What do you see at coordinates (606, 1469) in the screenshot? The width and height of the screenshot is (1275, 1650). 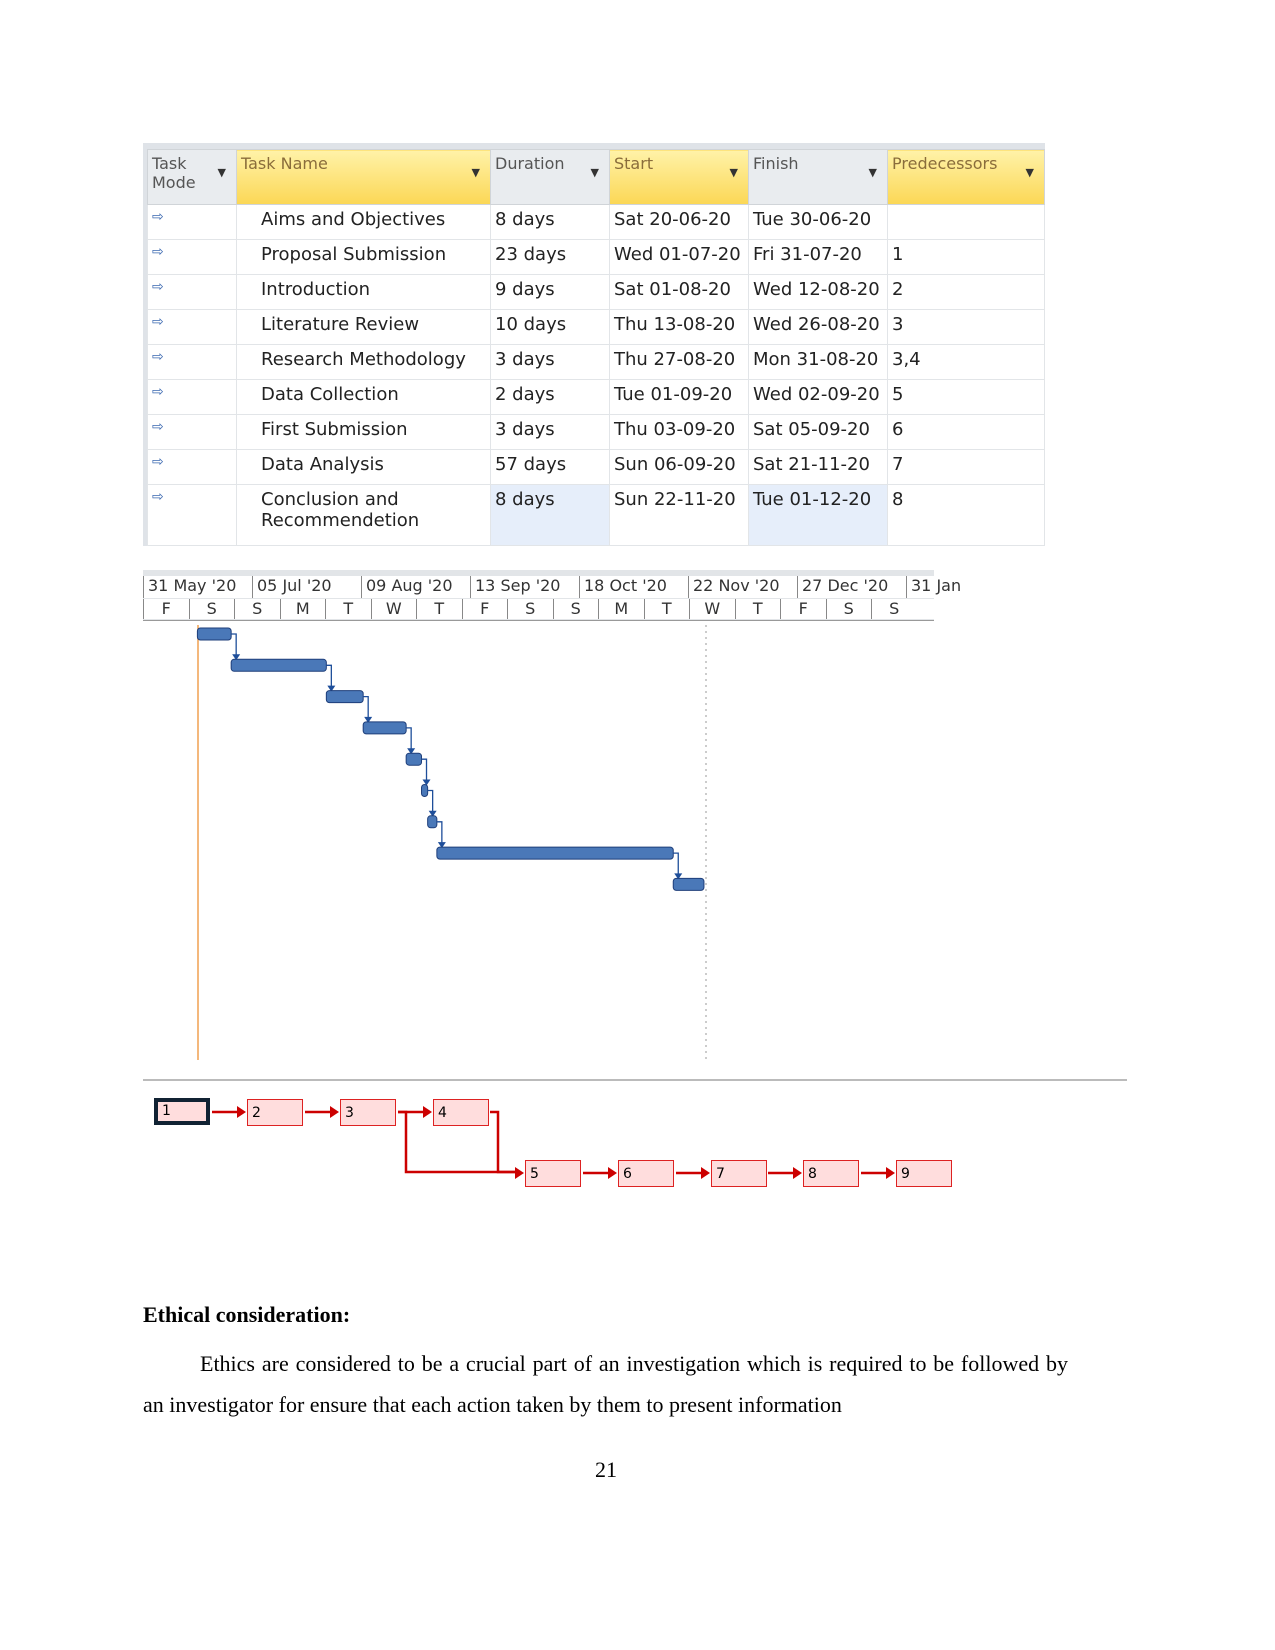 I see `page-number: 21` at bounding box center [606, 1469].